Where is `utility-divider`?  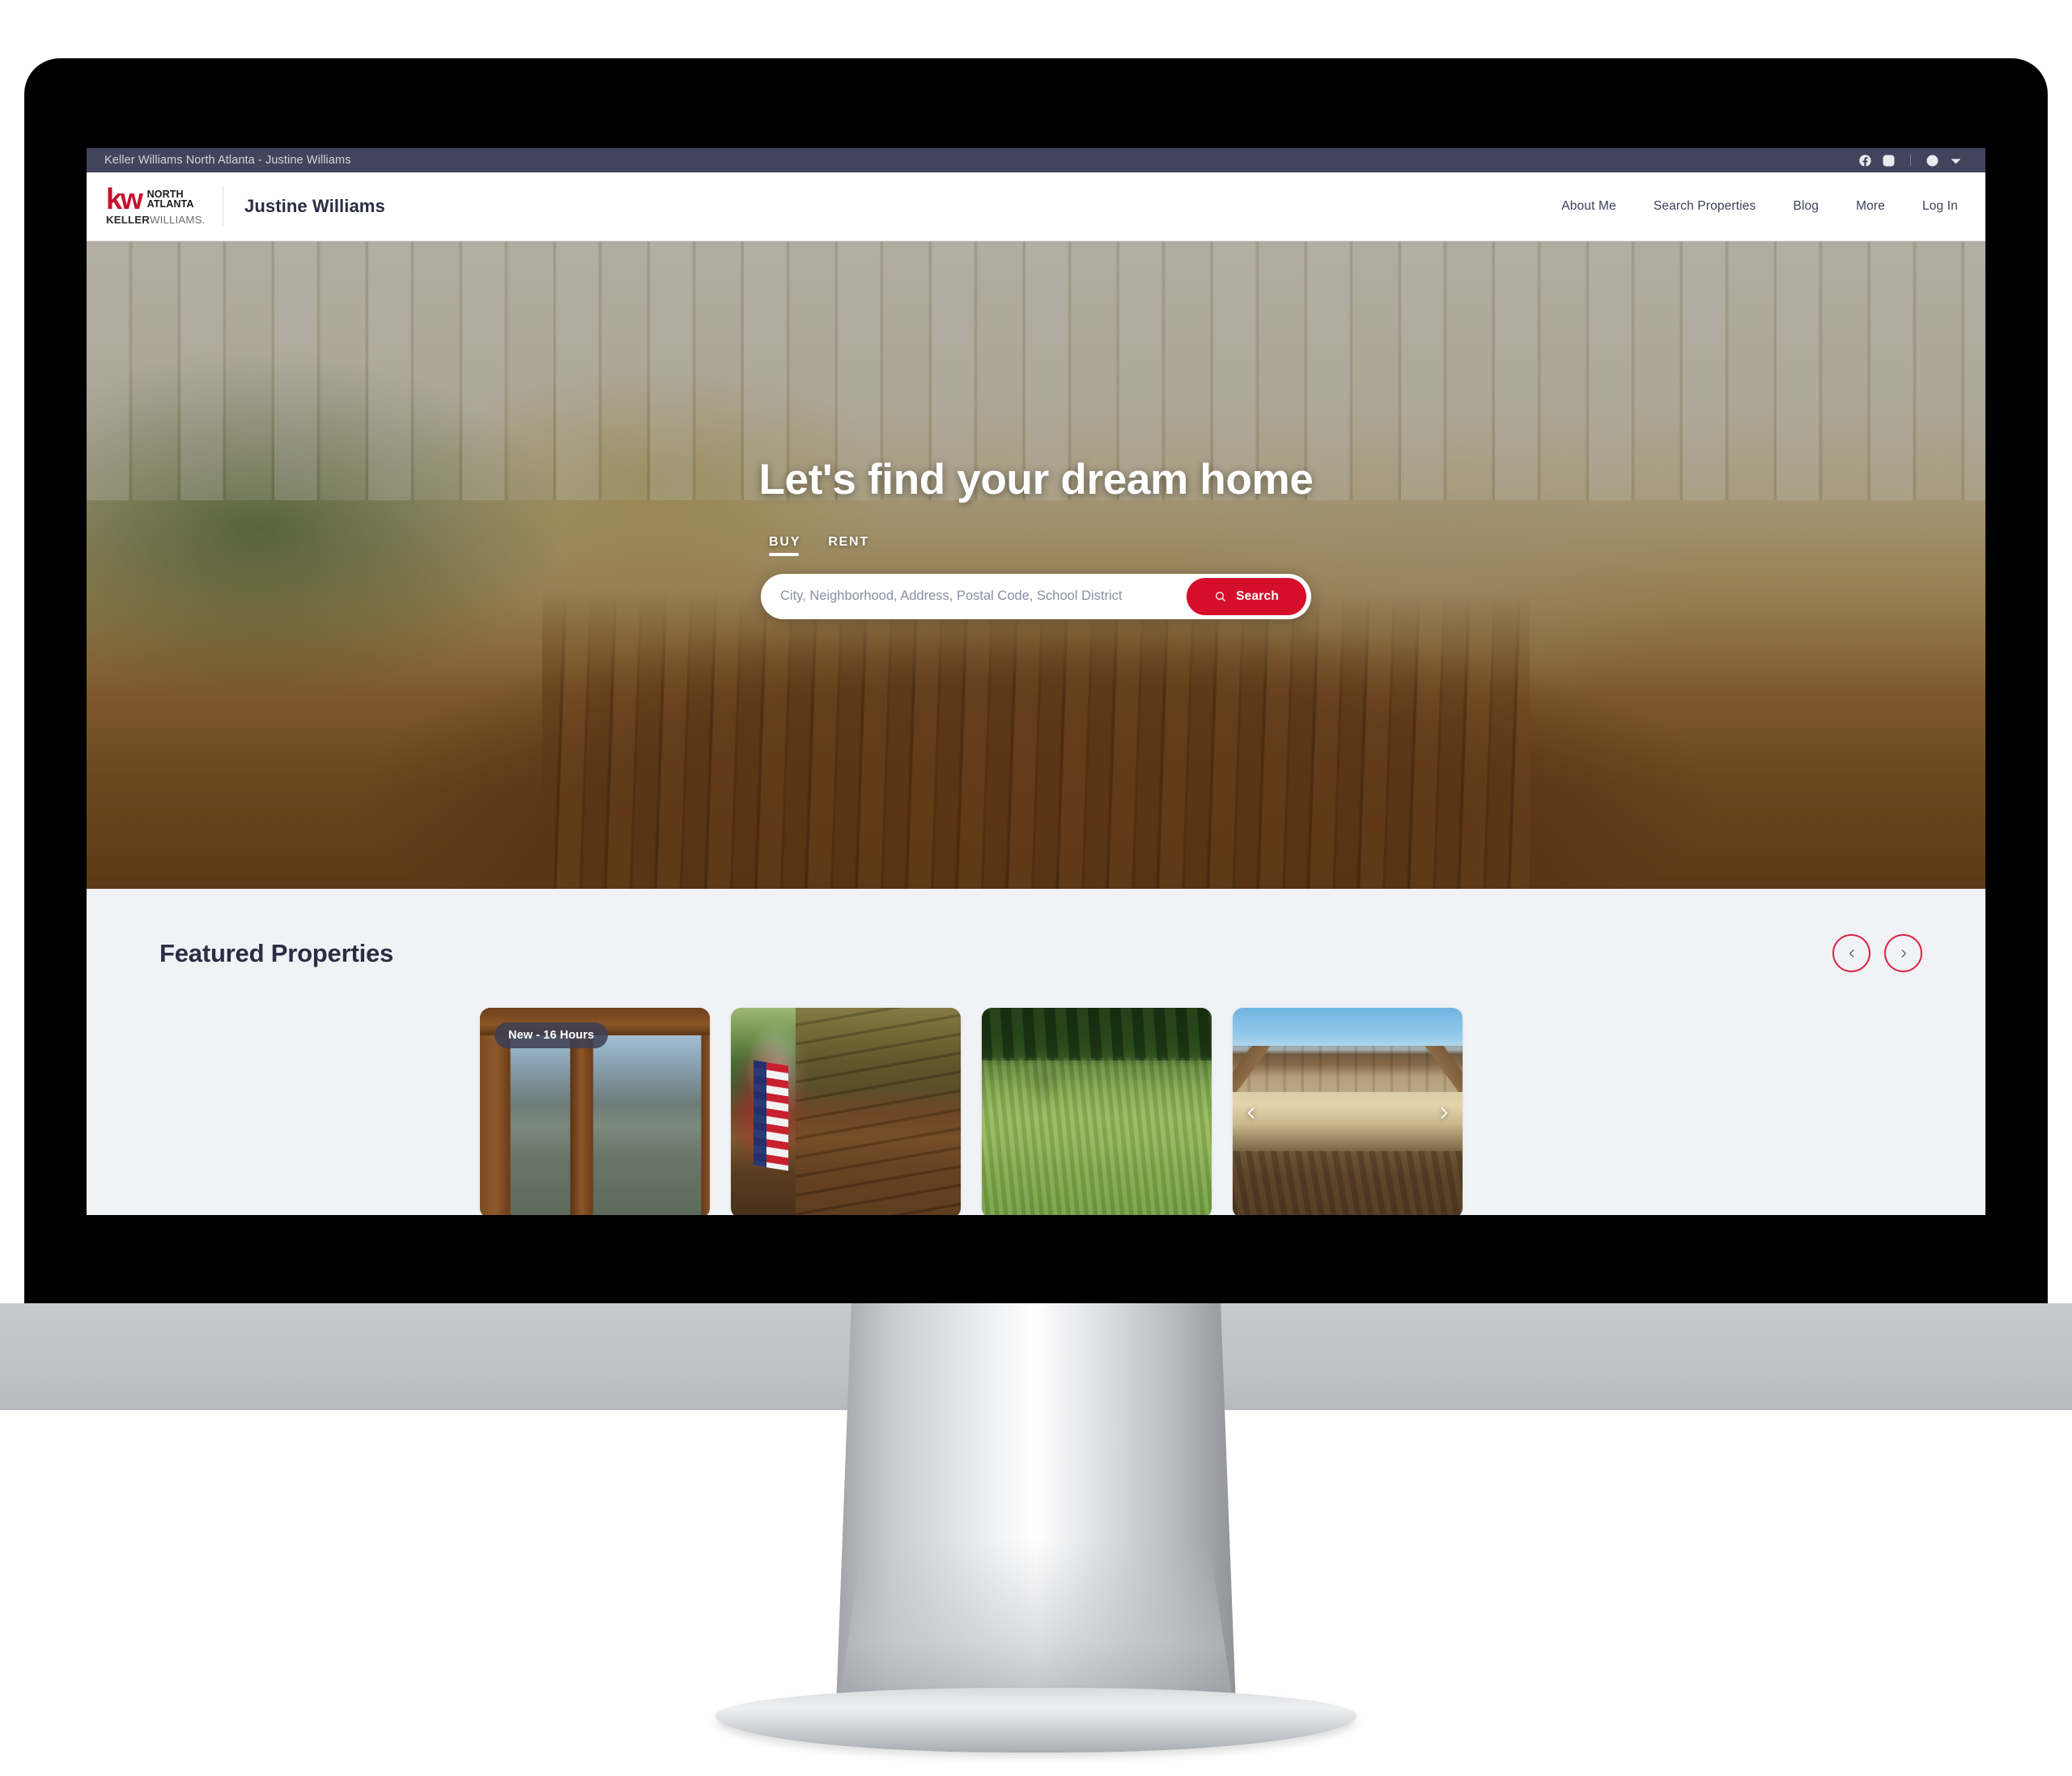
utility-divider is located at coordinates (1910, 161).